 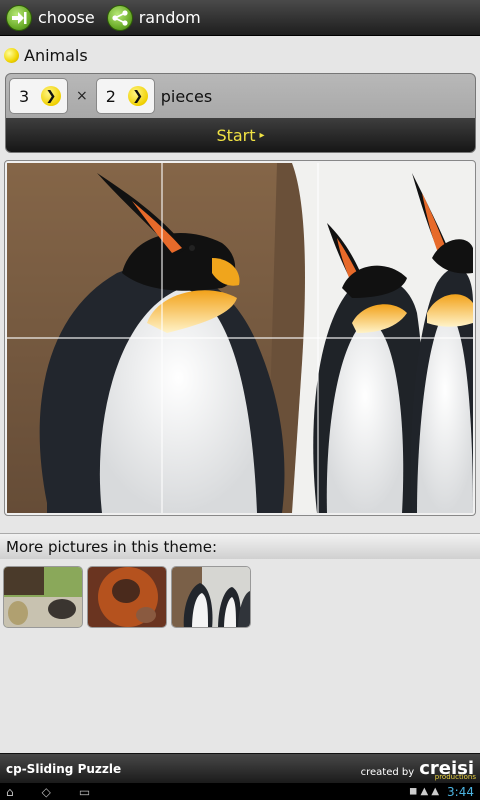 What do you see at coordinates (424, 791) in the screenshot?
I see `status-icons: ◼ ▲ ▲` at bounding box center [424, 791].